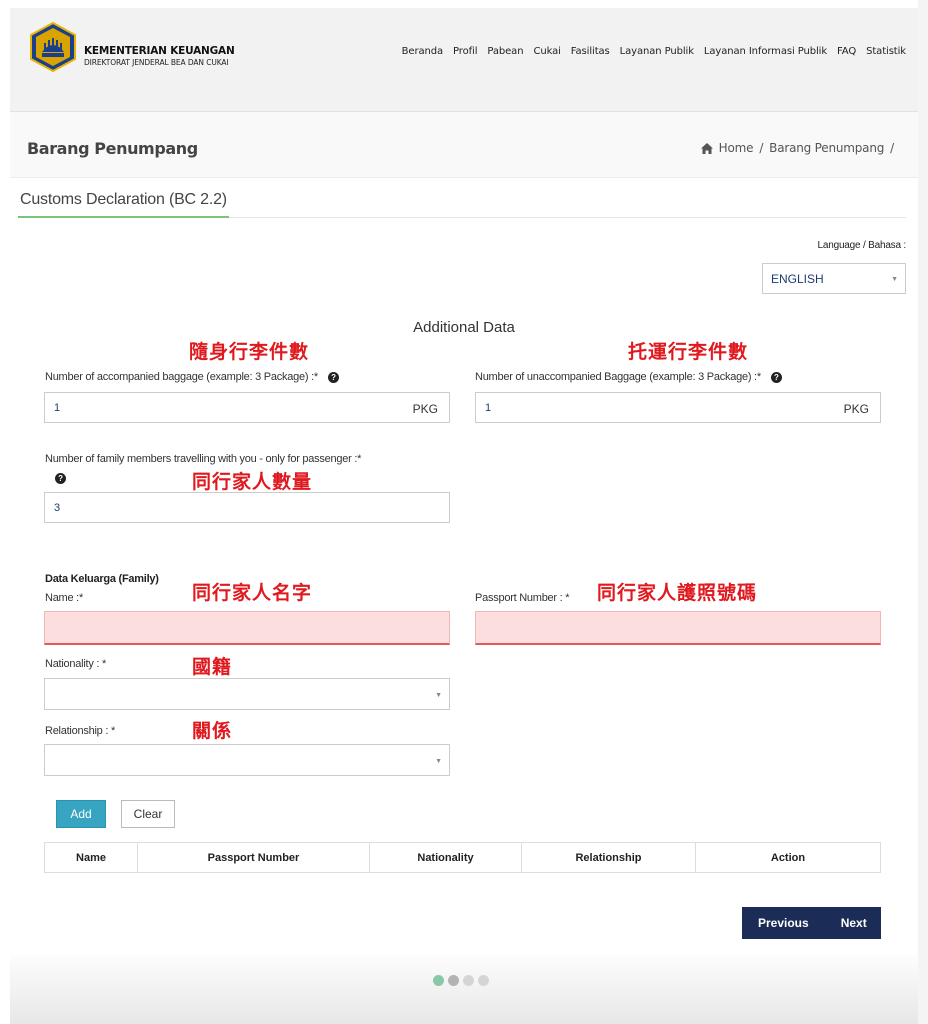 This screenshot has height=1024, width=928. I want to click on nationality-label: Nationality : *, so click(76, 664).